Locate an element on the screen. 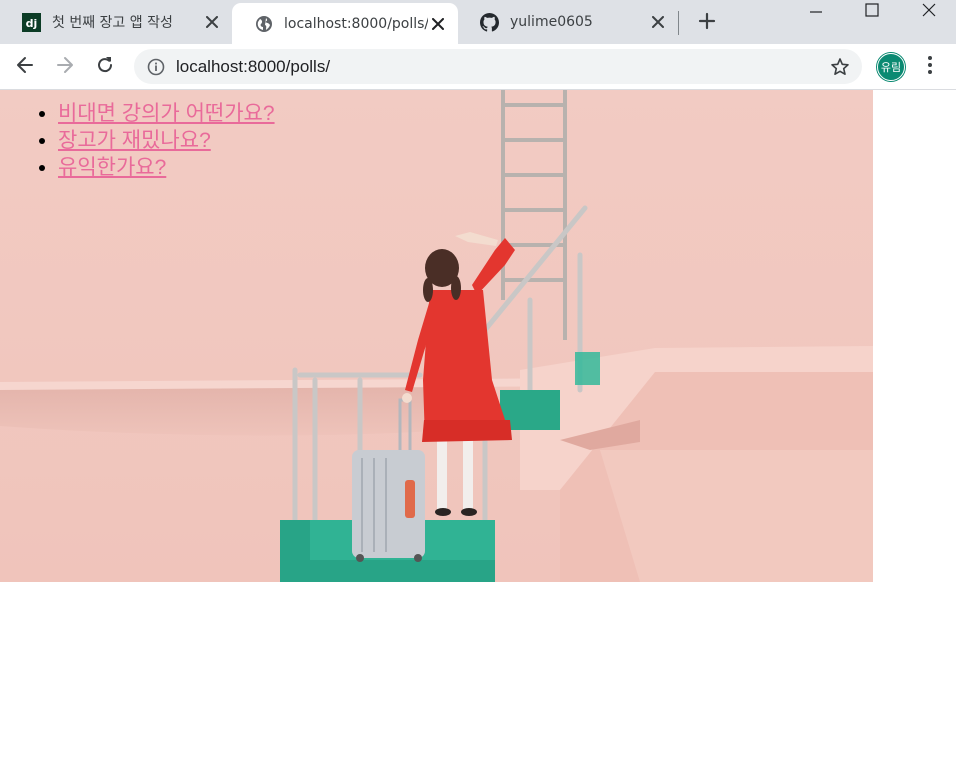 The width and height of the screenshot is (956, 777). arrow-left-icon is located at coordinates (25, 67).